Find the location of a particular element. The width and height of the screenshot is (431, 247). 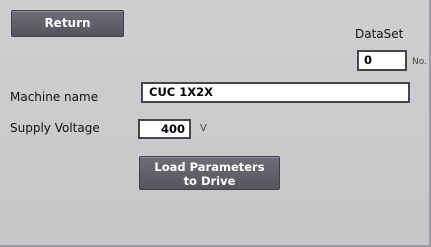

machine-name-field: CUC 1X2X is located at coordinates (275, 92).